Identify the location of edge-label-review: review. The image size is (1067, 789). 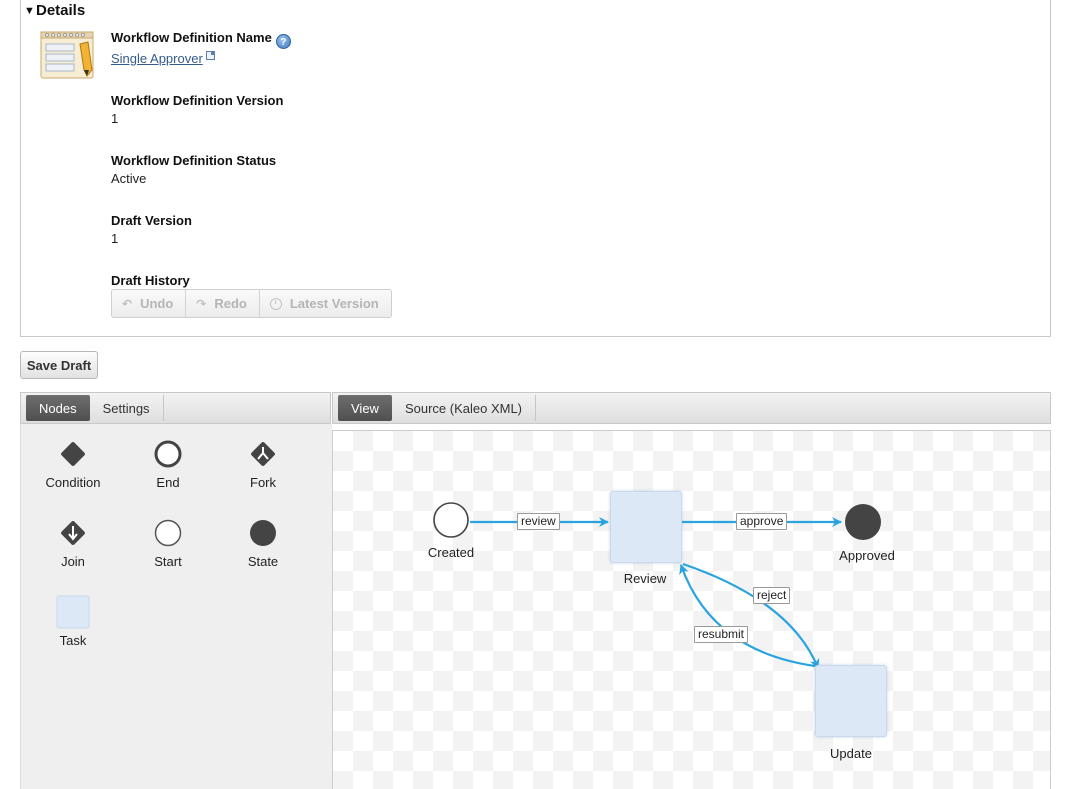
(538, 521).